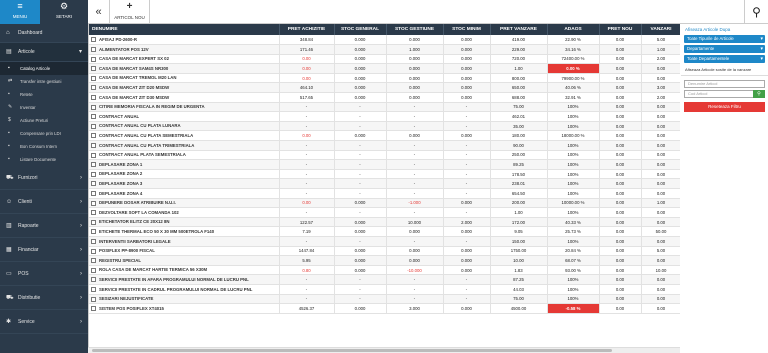  I want to click on cell-denumire: CASA DE MARCAT EXPERT SX 02, so click(184, 59).